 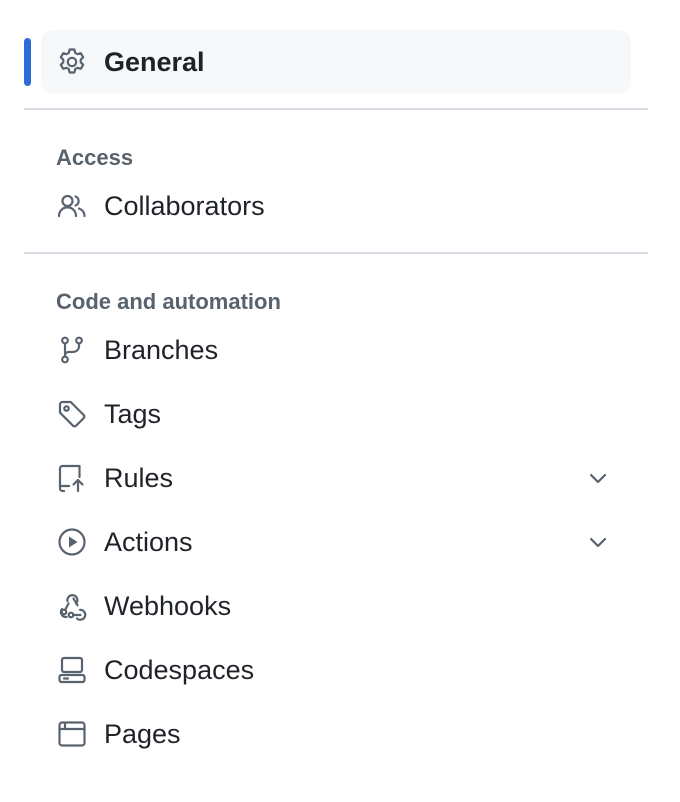 What do you see at coordinates (133, 414) in the screenshot?
I see `sidebar-item-label: Tags` at bounding box center [133, 414].